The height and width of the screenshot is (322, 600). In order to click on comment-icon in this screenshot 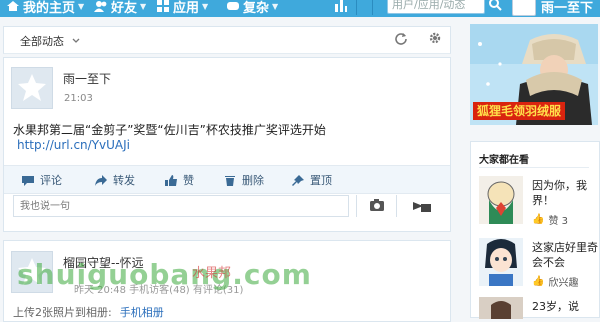, I will do `click(28, 180)`.